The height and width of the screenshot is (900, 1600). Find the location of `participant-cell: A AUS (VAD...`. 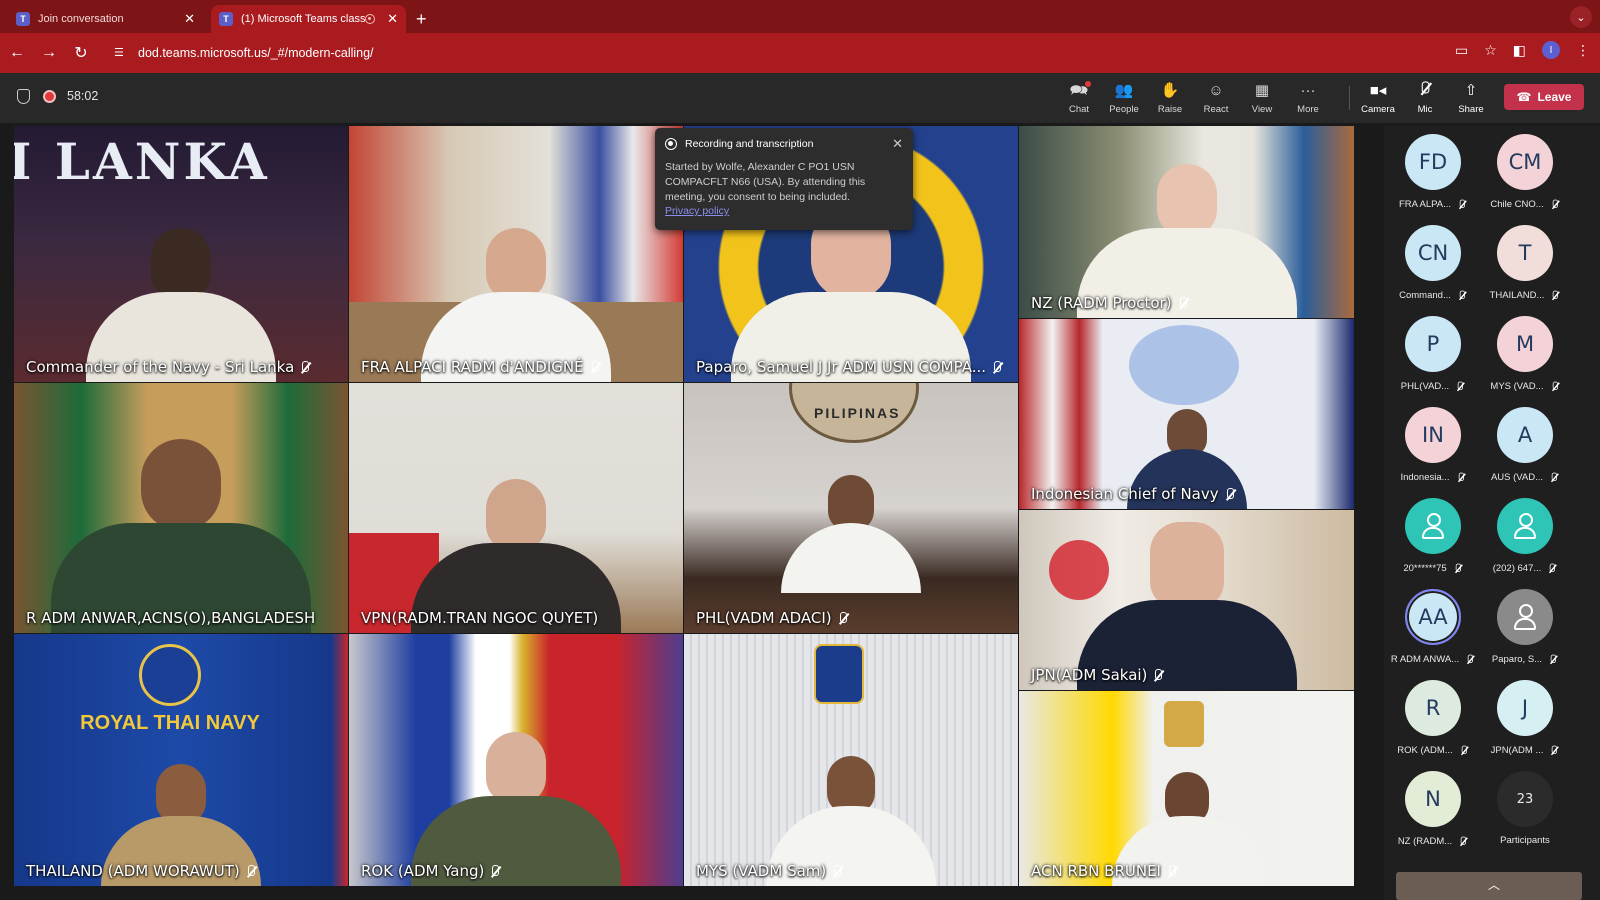

participant-cell: A AUS (VAD... is located at coordinates (1525, 445).